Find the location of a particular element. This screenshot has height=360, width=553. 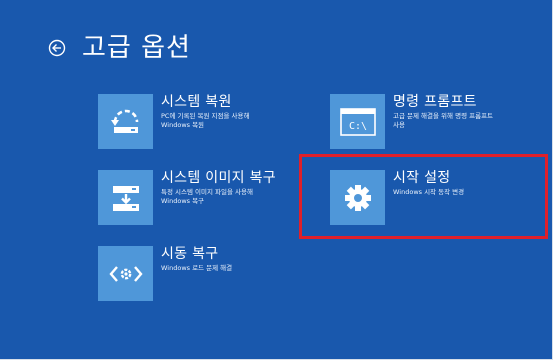

startup-repair-icon is located at coordinates (125, 273).